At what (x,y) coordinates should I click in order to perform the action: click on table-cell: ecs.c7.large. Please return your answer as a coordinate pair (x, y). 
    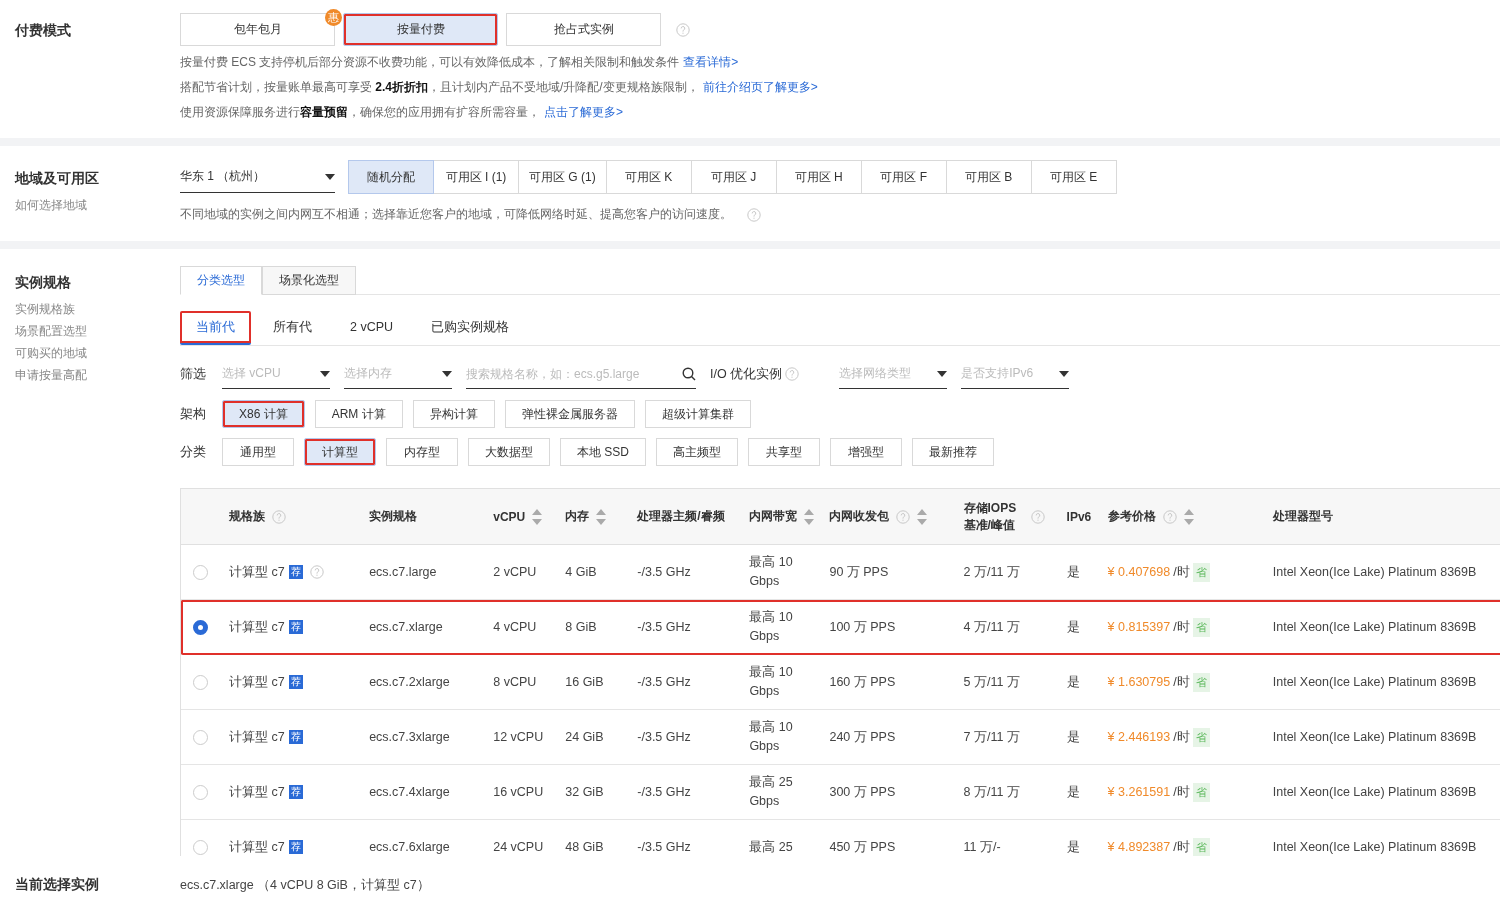
    Looking at the image, I should click on (431, 572).